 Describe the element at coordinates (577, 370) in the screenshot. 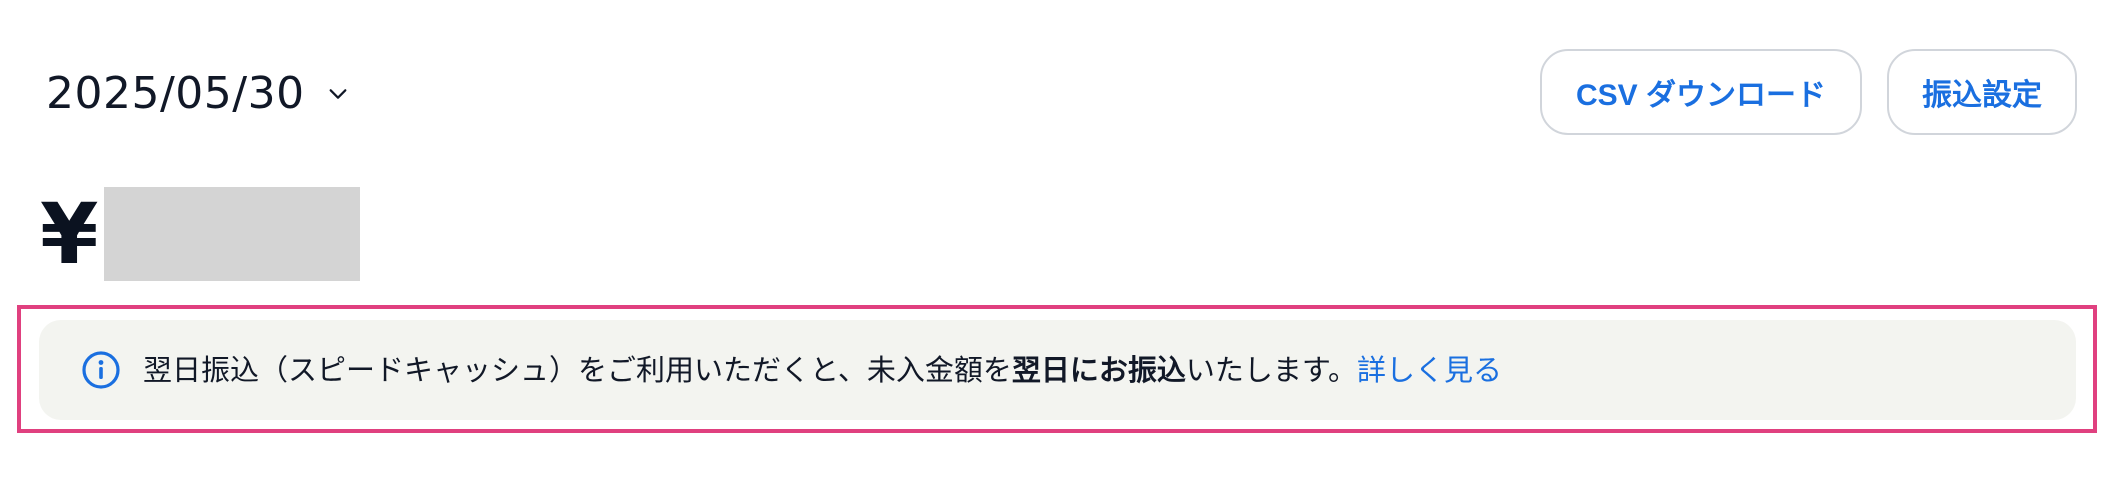

I see `notice-text-before: 翌日振込（スピードキャッシュ）をご利用いただくと、未入金額を` at that location.